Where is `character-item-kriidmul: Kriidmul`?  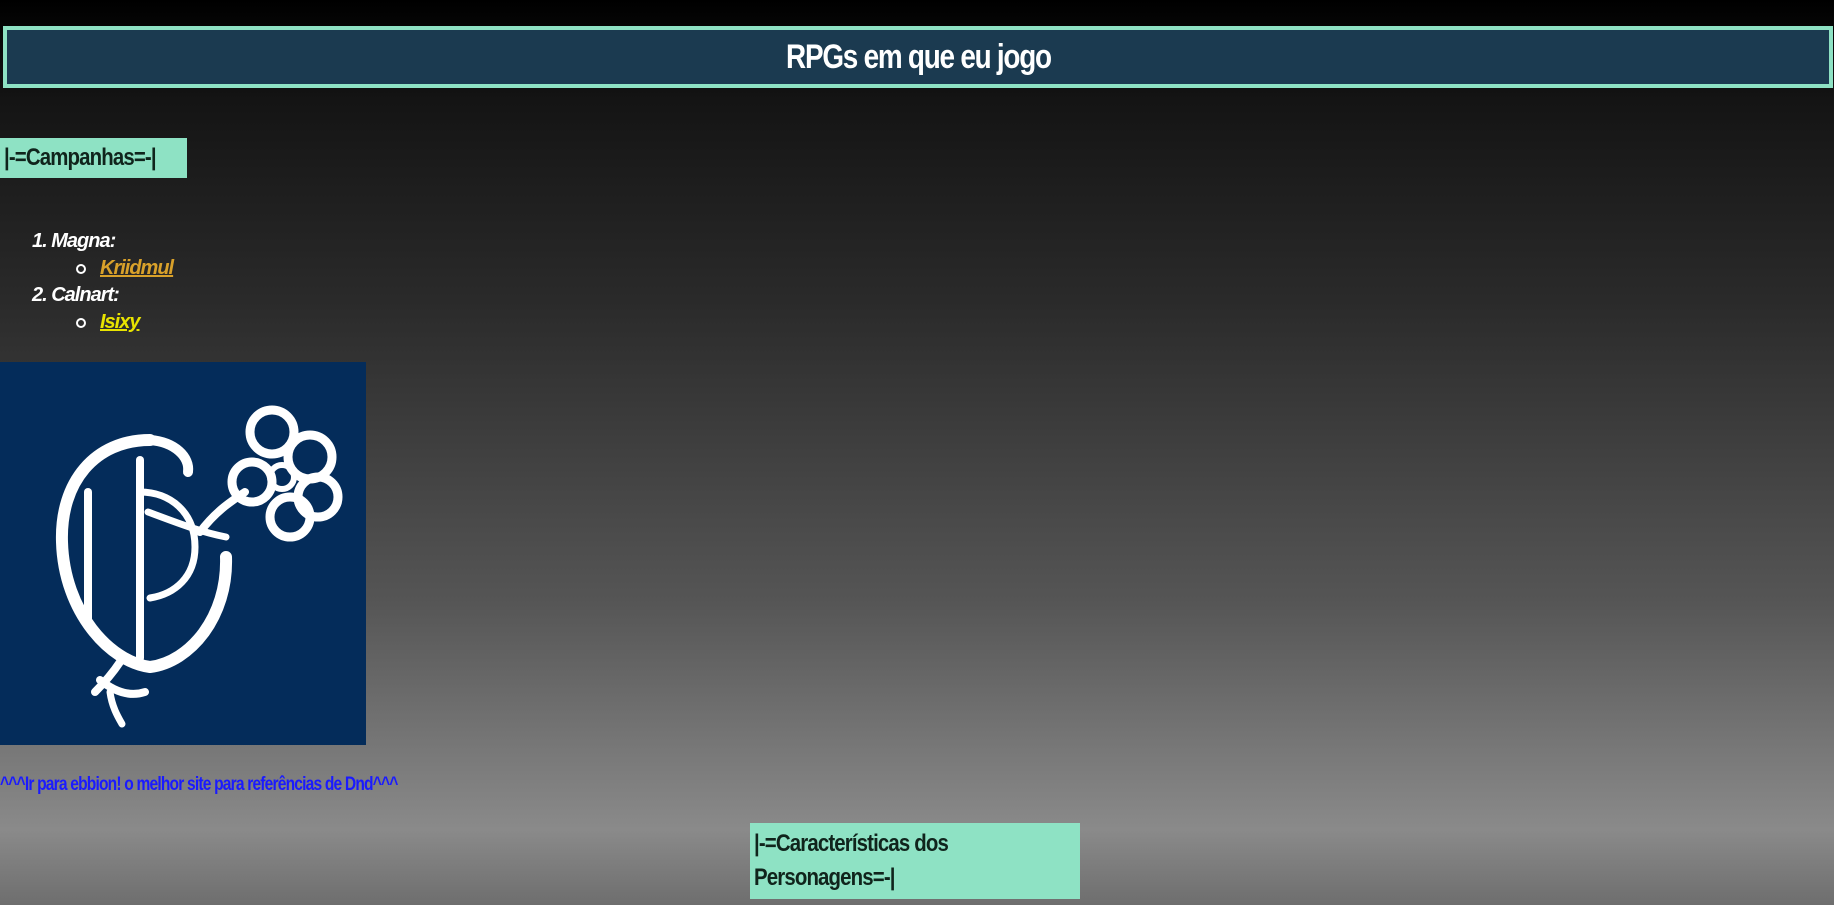
character-item-kriidmul: Kriidmul is located at coordinates (125, 268).